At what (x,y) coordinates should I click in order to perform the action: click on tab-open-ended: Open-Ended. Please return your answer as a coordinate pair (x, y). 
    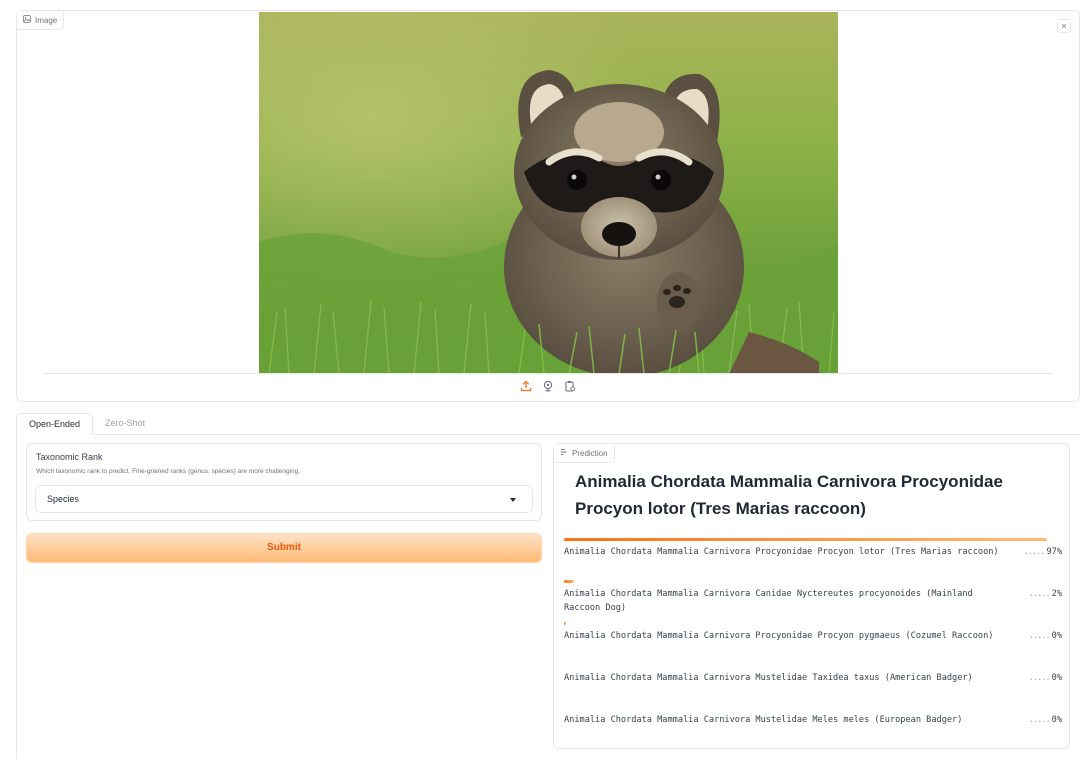
    Looking at the image, I should click on (55, 424).